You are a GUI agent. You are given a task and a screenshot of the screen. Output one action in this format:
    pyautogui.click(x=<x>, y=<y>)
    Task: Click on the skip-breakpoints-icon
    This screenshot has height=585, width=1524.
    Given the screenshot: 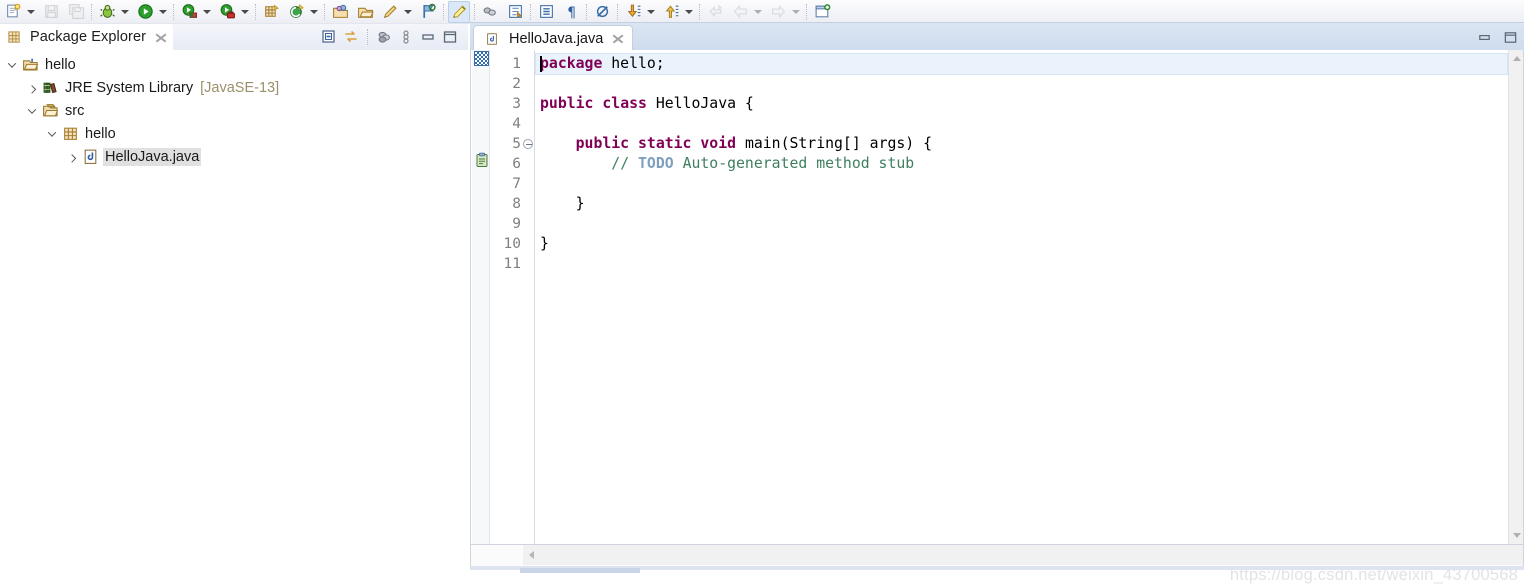 What is the action you would take?
    pyautogui.click(x=602, y=11)
    